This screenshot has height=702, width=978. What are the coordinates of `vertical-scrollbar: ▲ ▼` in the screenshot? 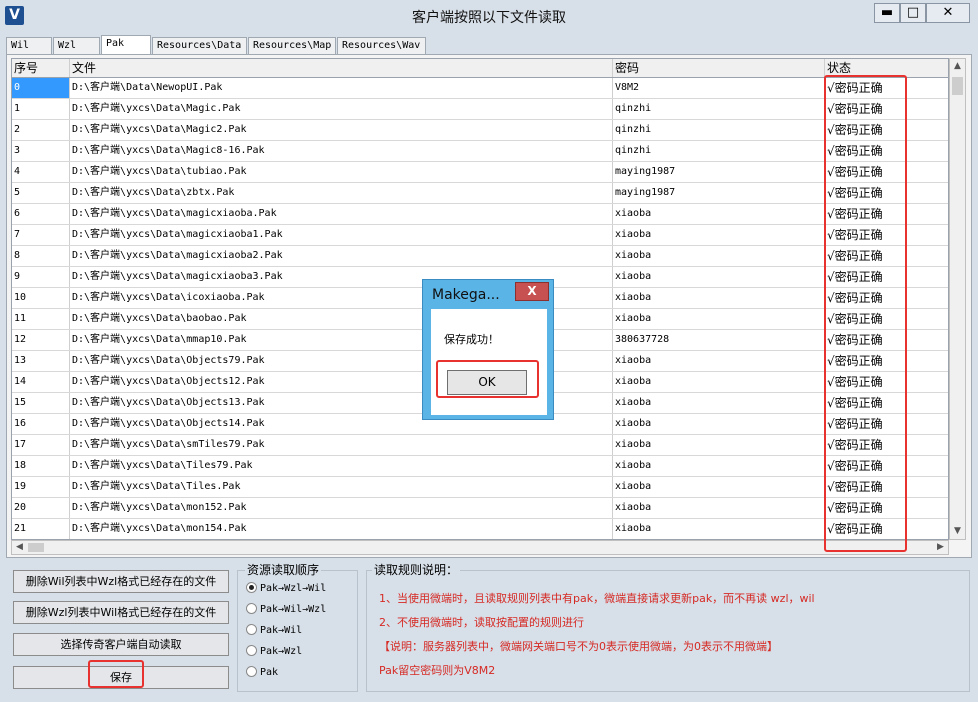 It's located at (957, 299).